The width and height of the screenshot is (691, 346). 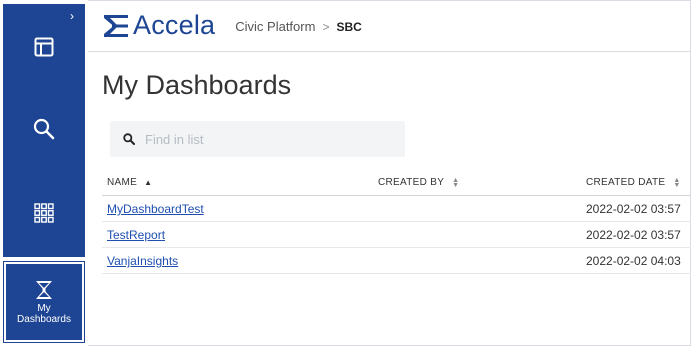 I want to click on accela-logo: Accela, so click(x=159, y=25).